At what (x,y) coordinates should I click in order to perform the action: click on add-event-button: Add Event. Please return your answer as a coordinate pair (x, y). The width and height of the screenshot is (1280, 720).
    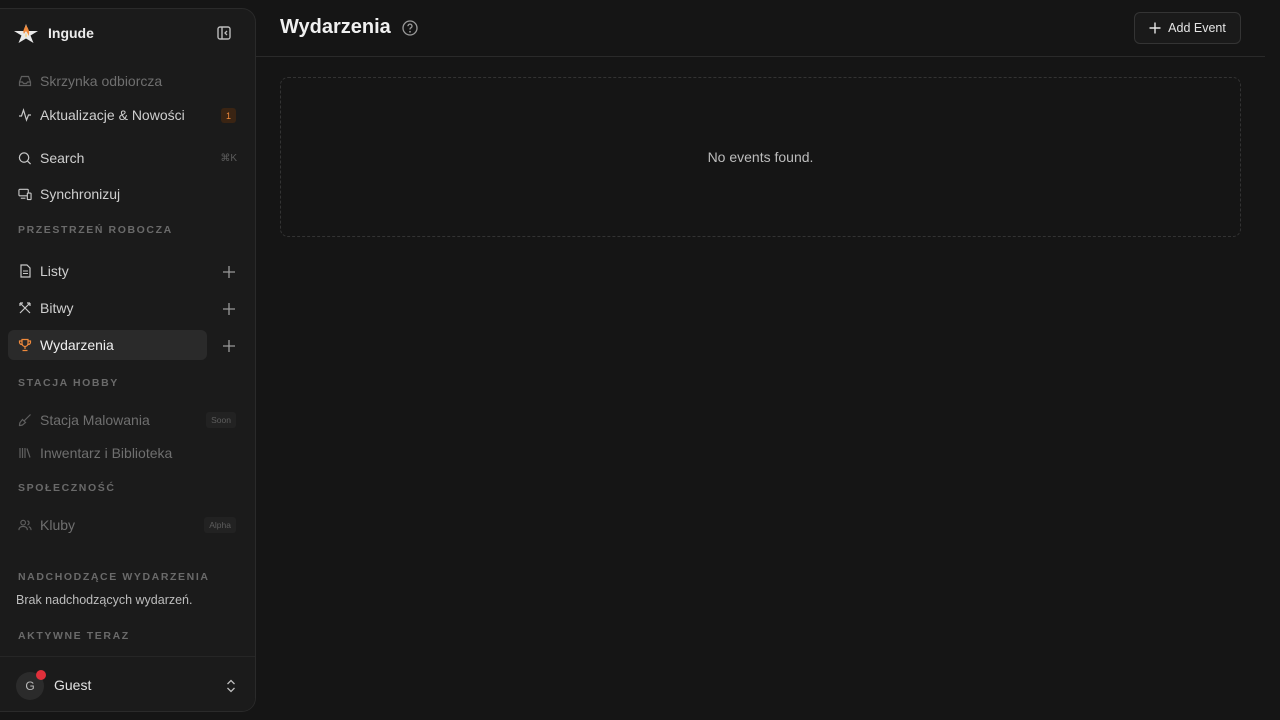
    Looking at the image, I should click on (1187, 28).